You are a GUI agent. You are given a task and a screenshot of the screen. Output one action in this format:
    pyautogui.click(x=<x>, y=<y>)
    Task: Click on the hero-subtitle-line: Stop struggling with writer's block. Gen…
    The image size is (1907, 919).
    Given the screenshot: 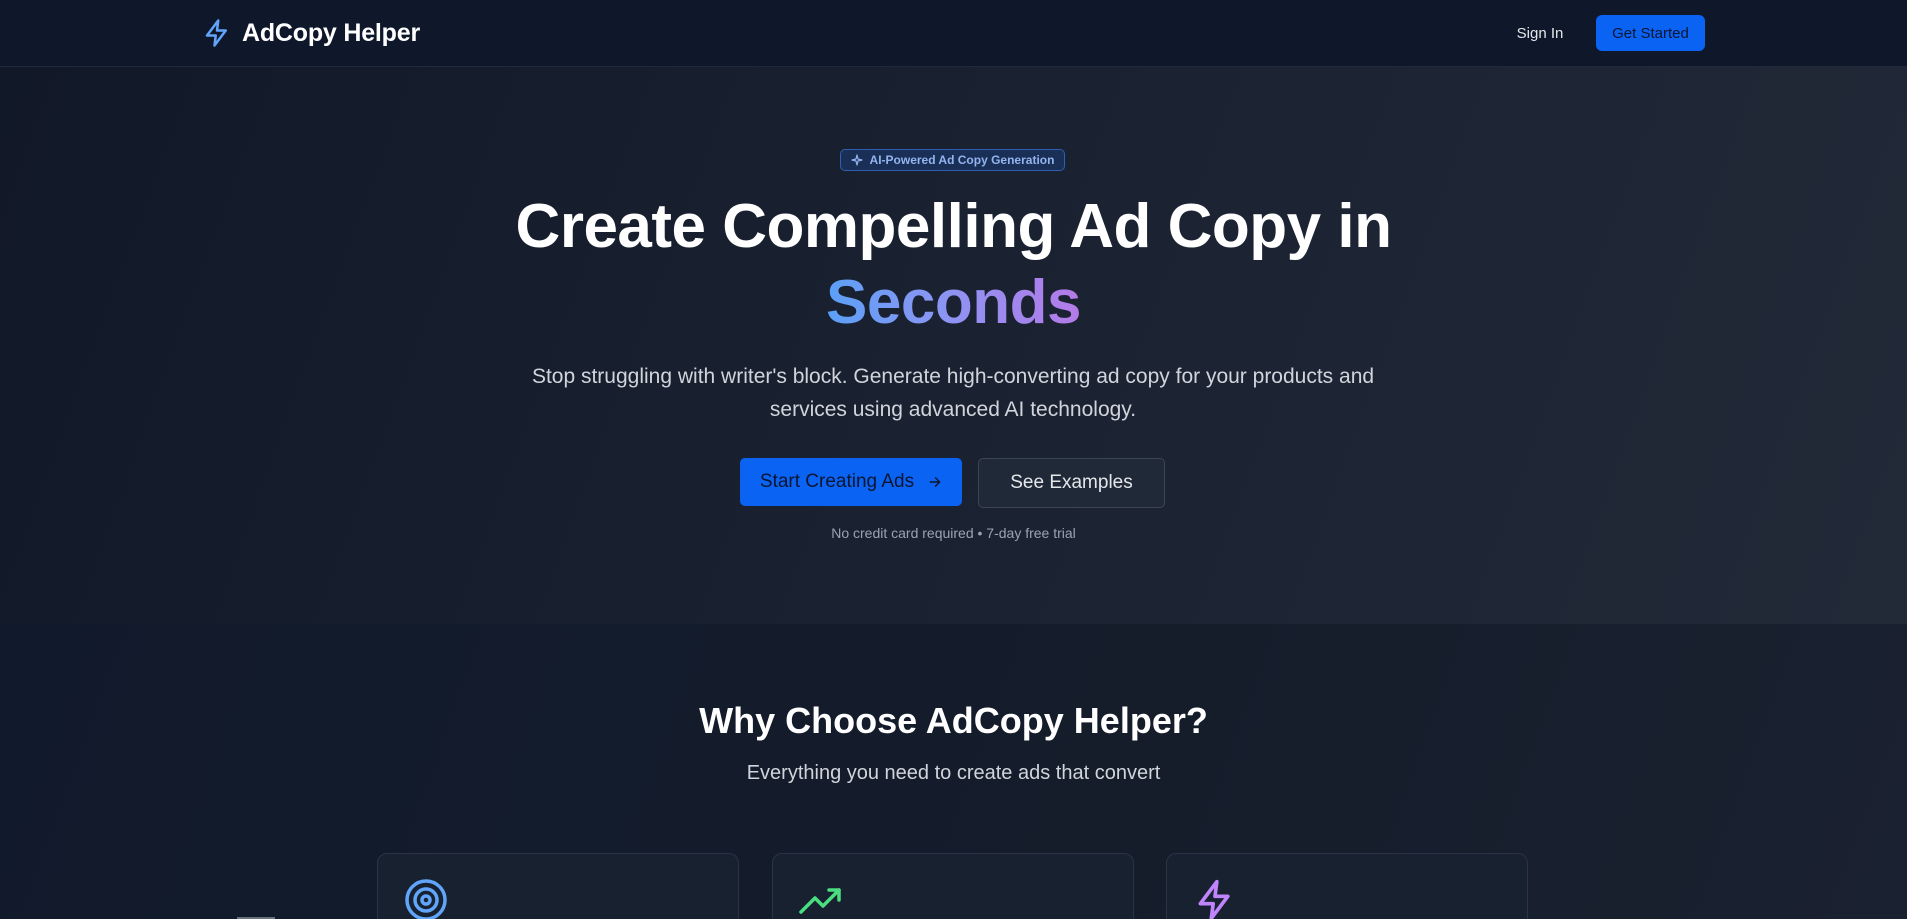 What is the action you would take?
    pyautogui.click(x=953, y=376)
    